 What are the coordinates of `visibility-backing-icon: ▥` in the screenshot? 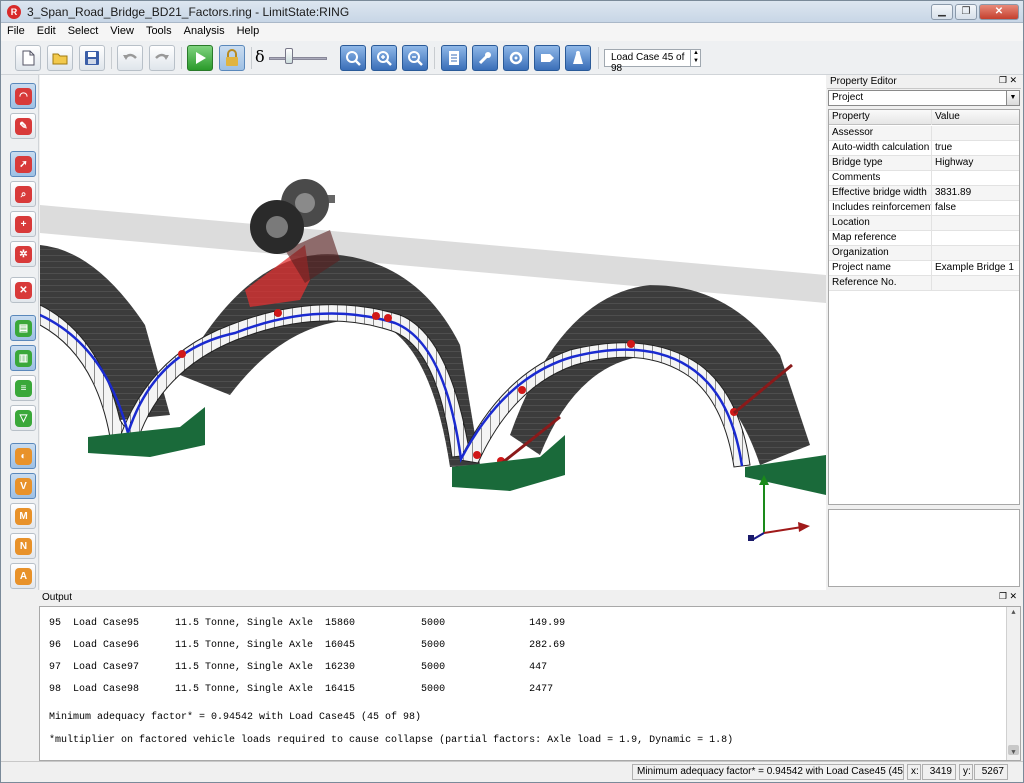 It's located at (23, 358).